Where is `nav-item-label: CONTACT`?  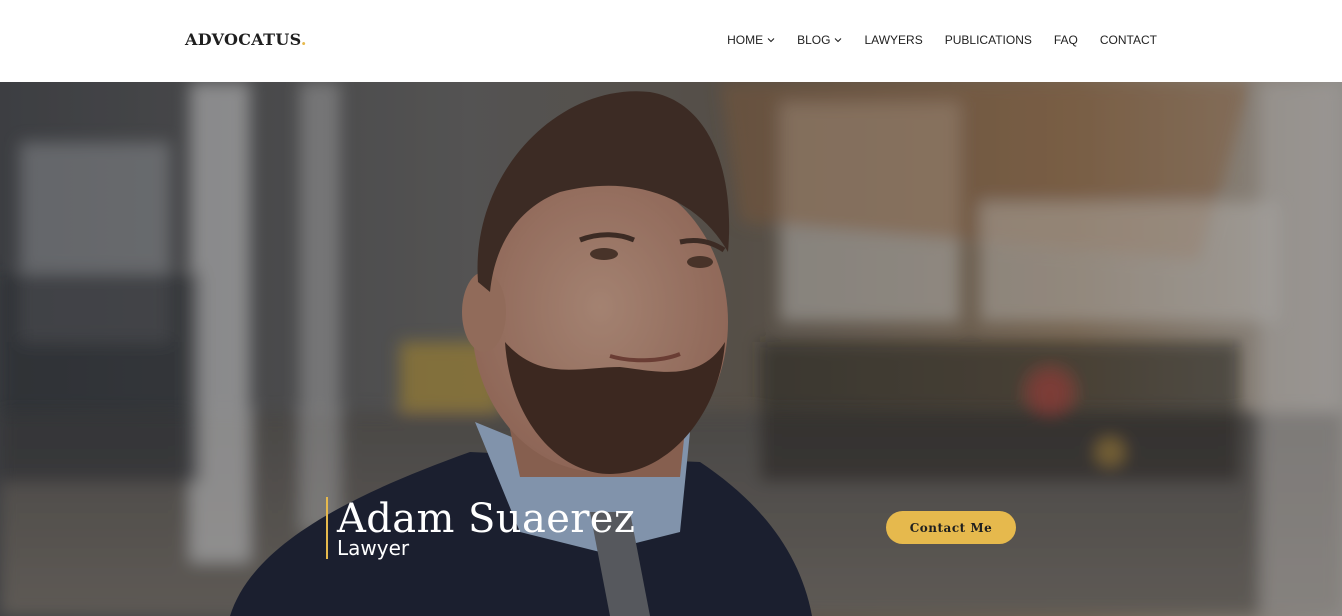
nav-item-label: CONTACT is located at coordinates (1128, 40).